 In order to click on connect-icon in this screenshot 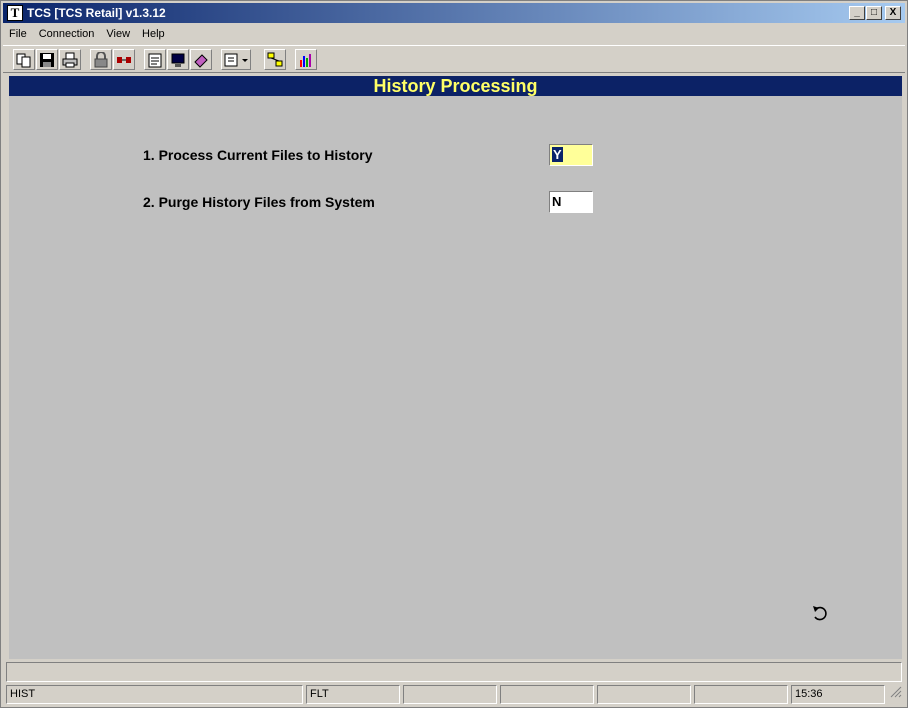, I will do `click(124, 59)`.